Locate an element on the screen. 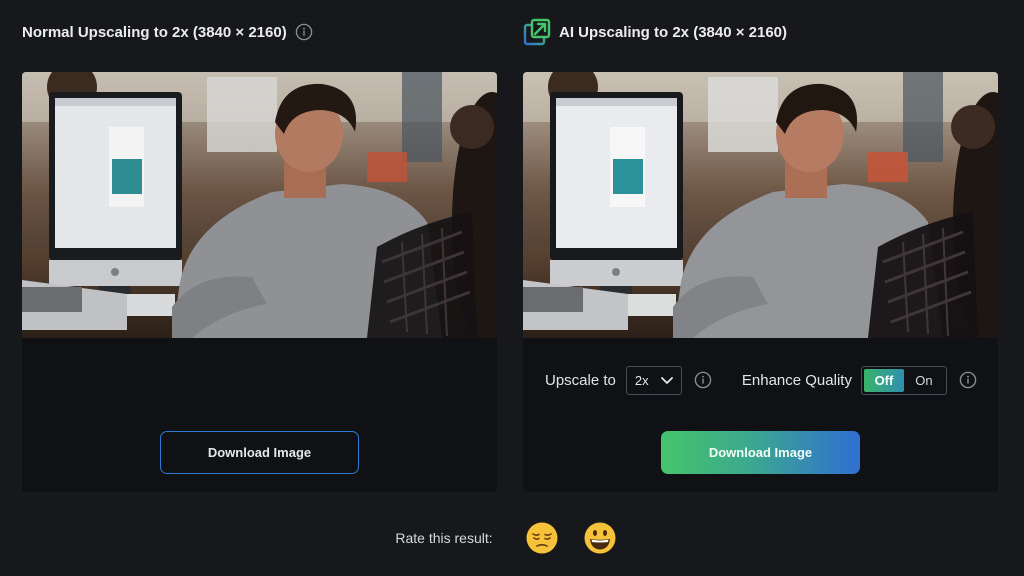 Image resolution: width=1024 pixels, height=576 pixels. upscale-factor-value: 2x is located at coordinates (641, 380).